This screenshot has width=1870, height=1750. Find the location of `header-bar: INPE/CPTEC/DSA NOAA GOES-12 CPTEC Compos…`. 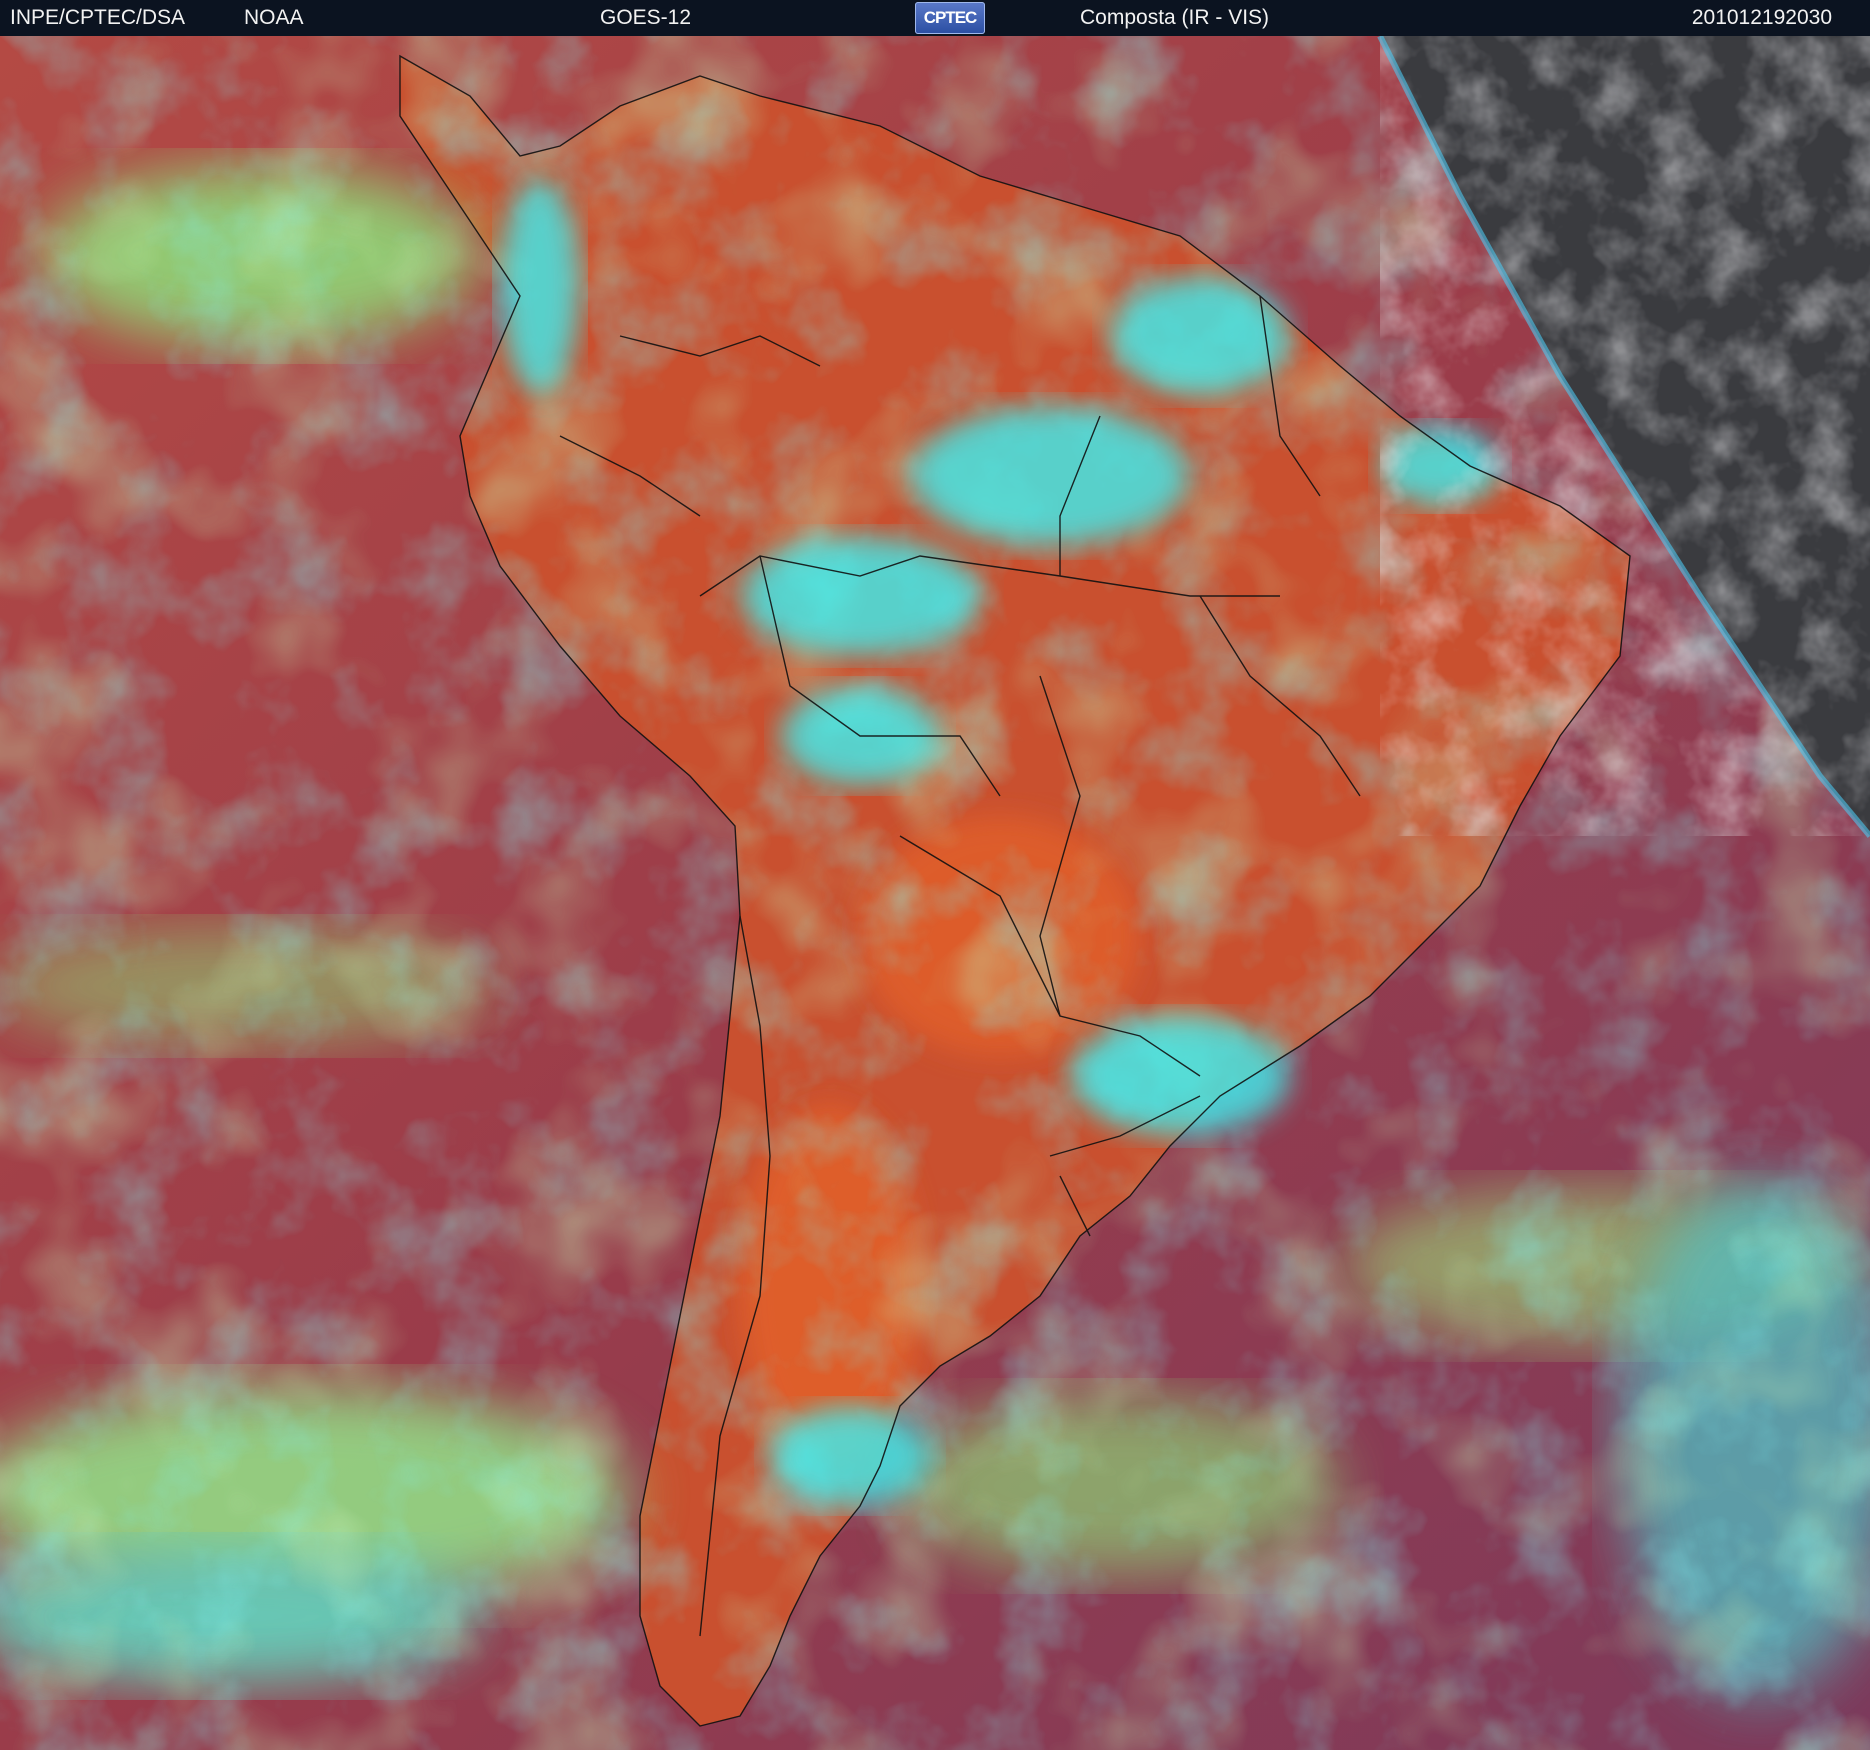

header-bar: INPE/CPTEC/DSA NOAA GOES-12 CPTEC Compos… is located at coordinates (935, 18).